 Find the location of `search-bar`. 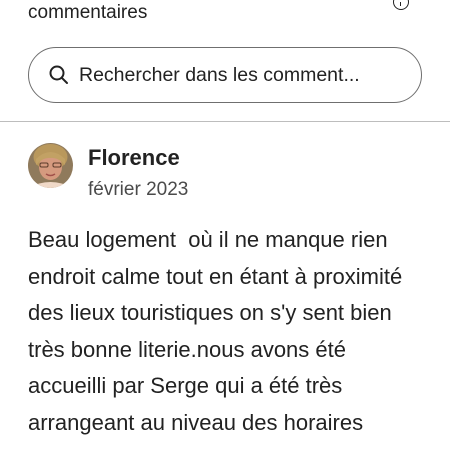

search-bar is located at coordinates (225, 75).